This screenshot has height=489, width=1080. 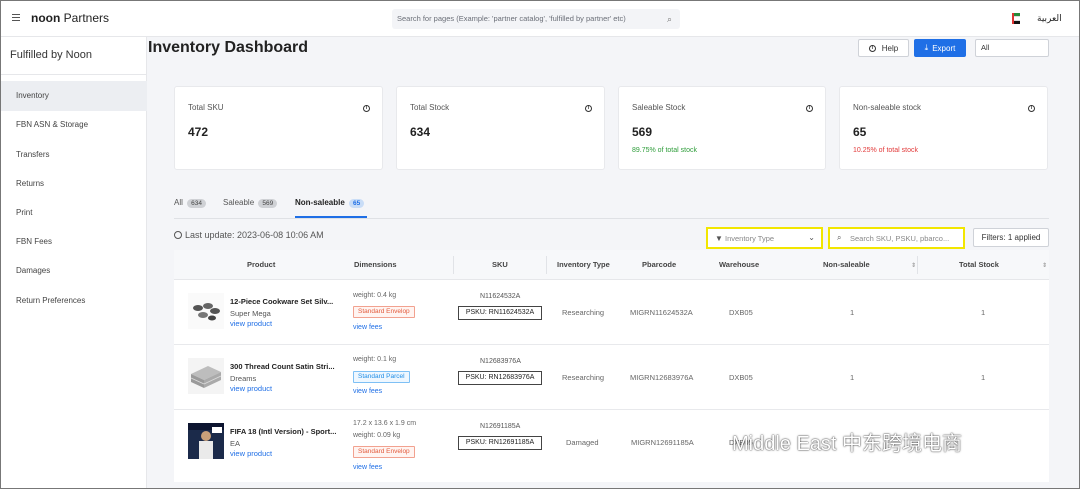 I want to click on tab-count-badge: 634, so click(x=196, y=203).